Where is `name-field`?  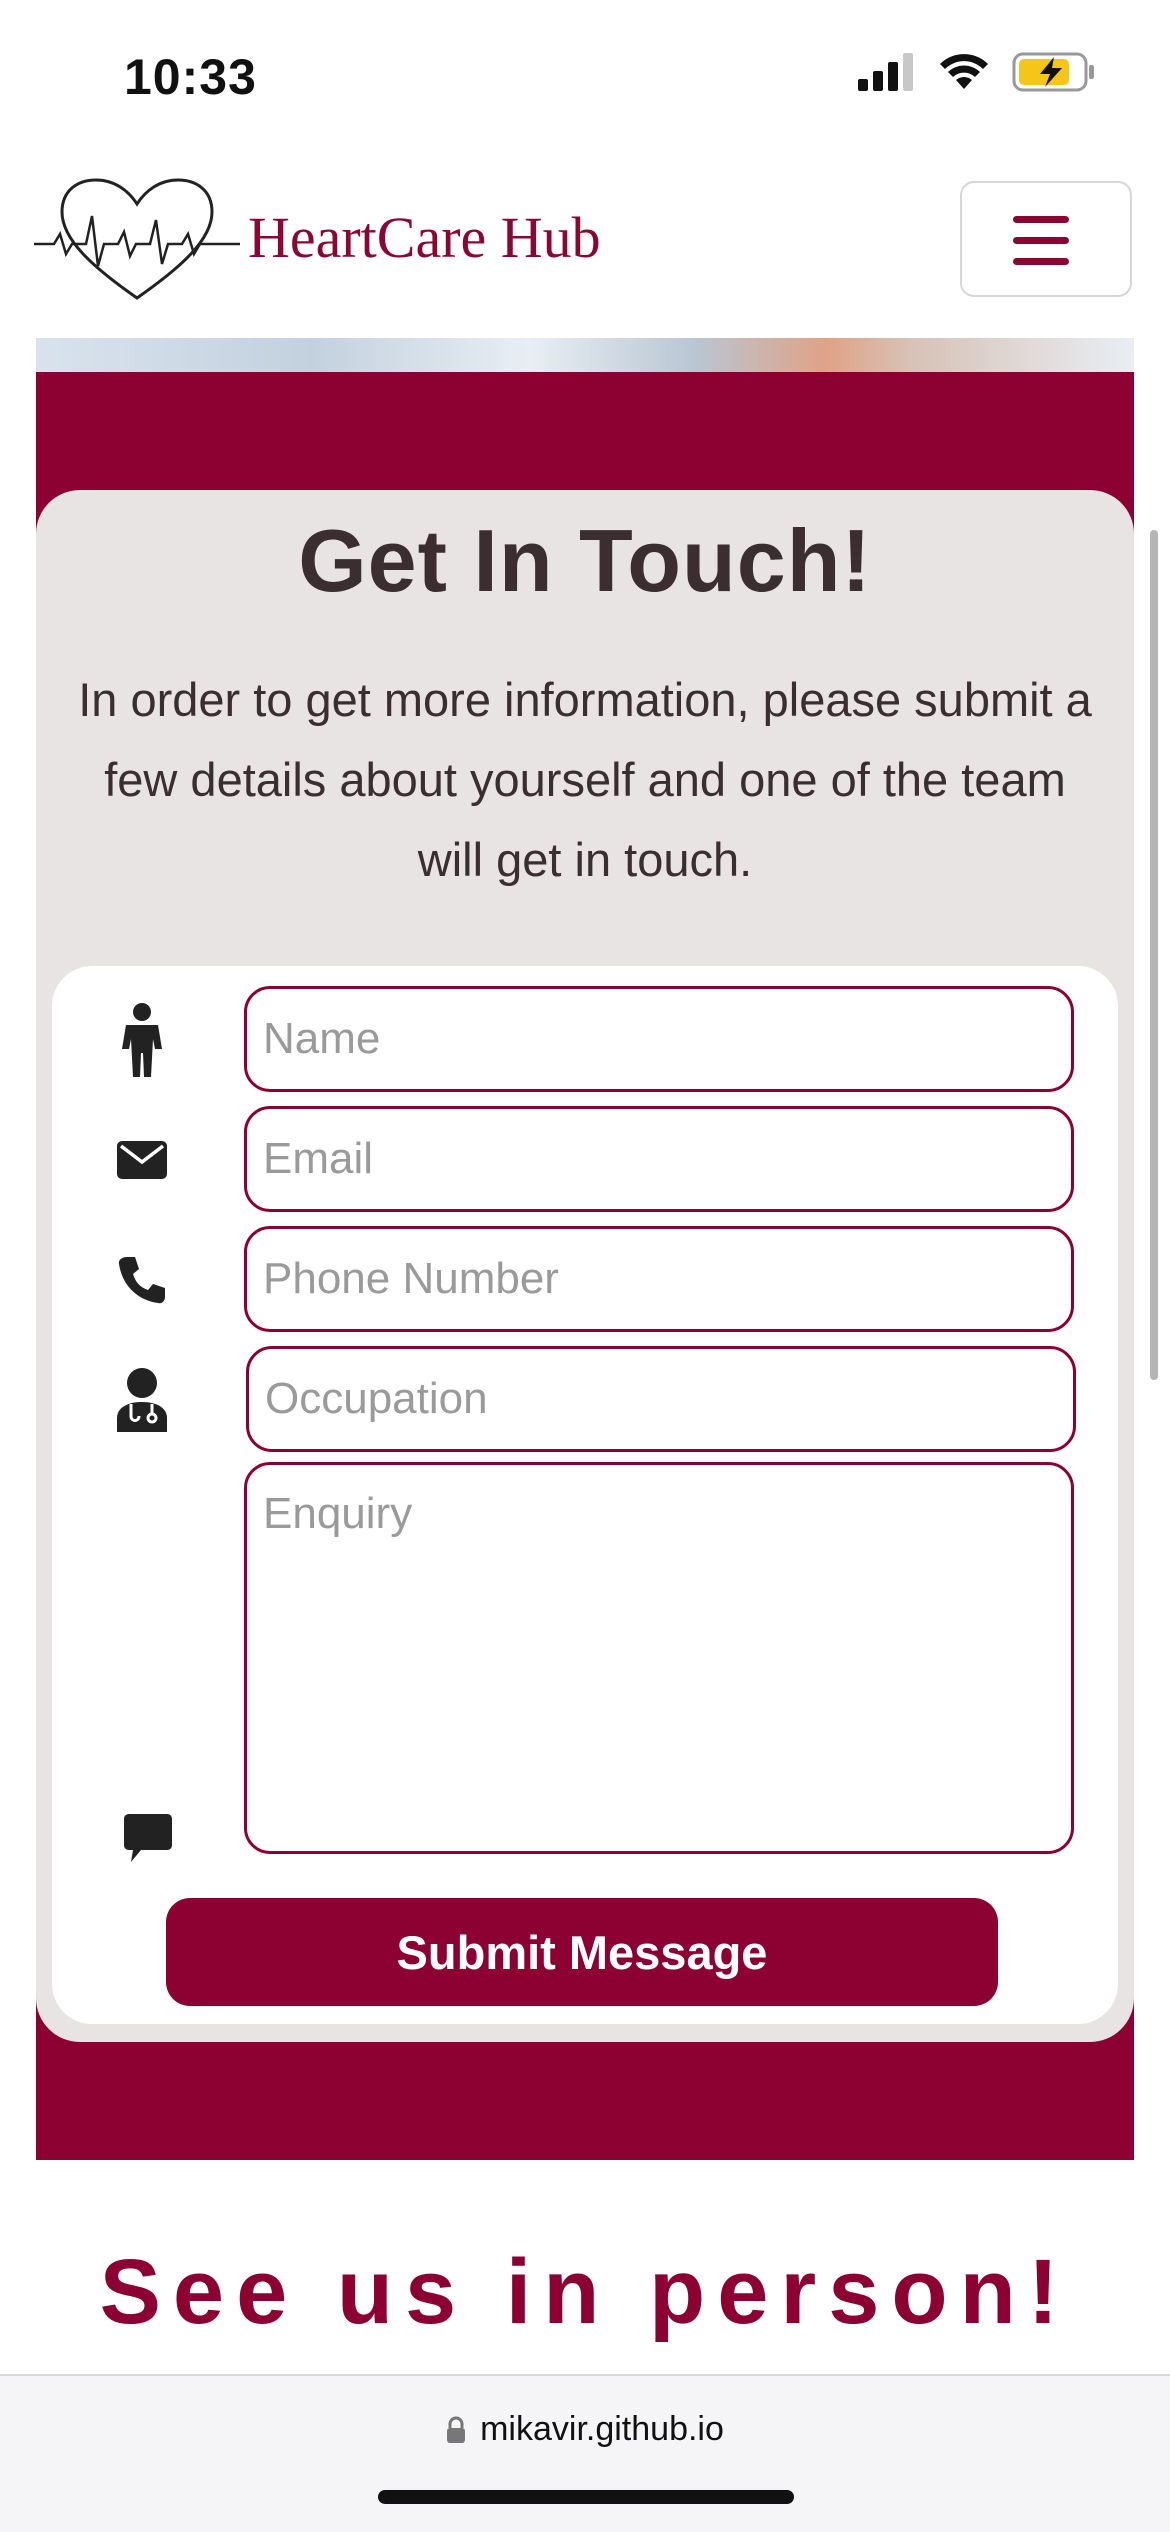 name-field is located at coordinates (659, 1039).